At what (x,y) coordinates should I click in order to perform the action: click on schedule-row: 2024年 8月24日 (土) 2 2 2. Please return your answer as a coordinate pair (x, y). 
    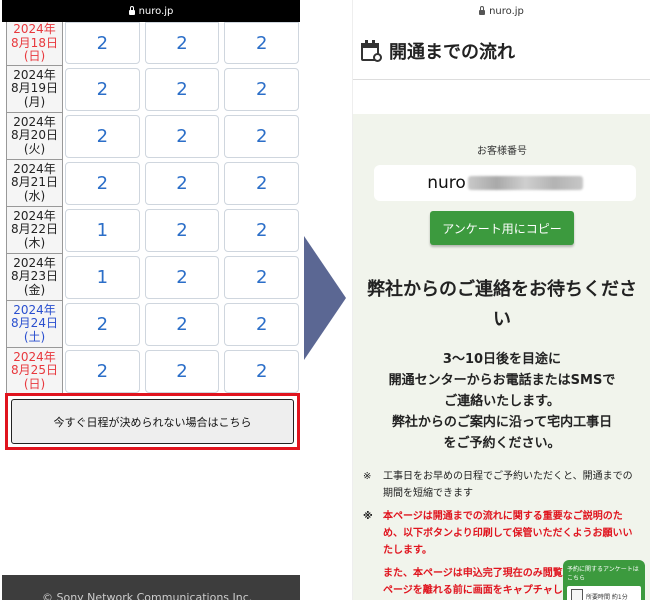
    Looking at the image, I should click on (153, 324).